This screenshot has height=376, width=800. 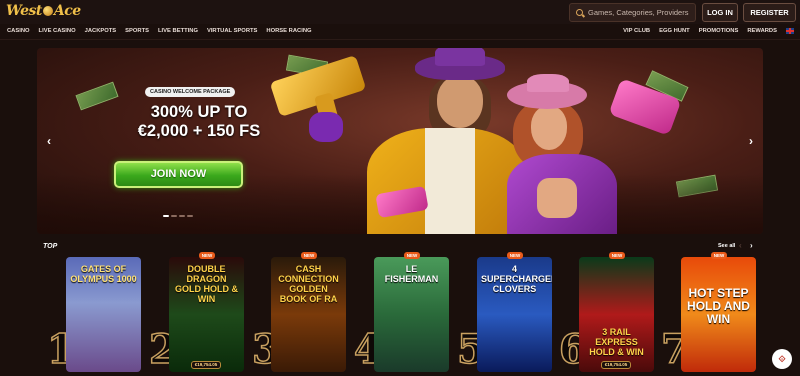 What do you see at coordinates (411, 314) in the screenshot?
I see `game-tile-le-fisherman: LE FISHERMAN` at bounding box center [411, 314].